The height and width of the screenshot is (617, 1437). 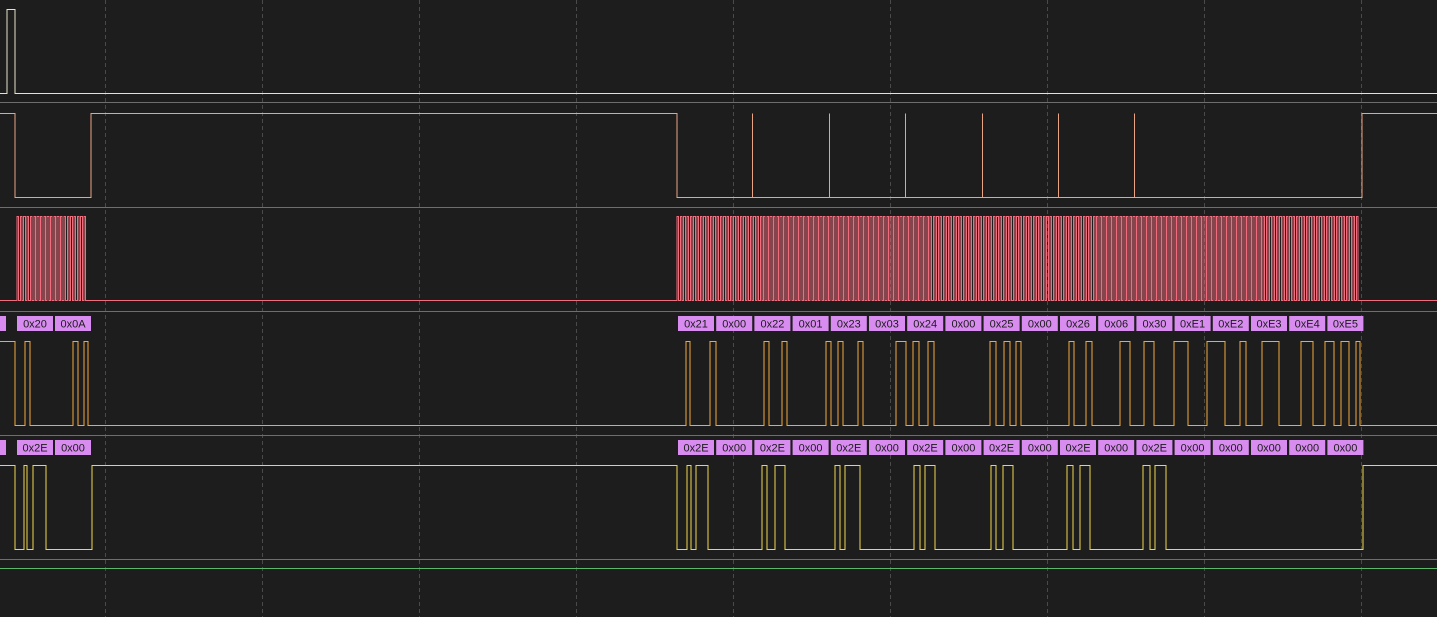 I want to click on decoded-byte: 0x20, so click(x=35, y=323).